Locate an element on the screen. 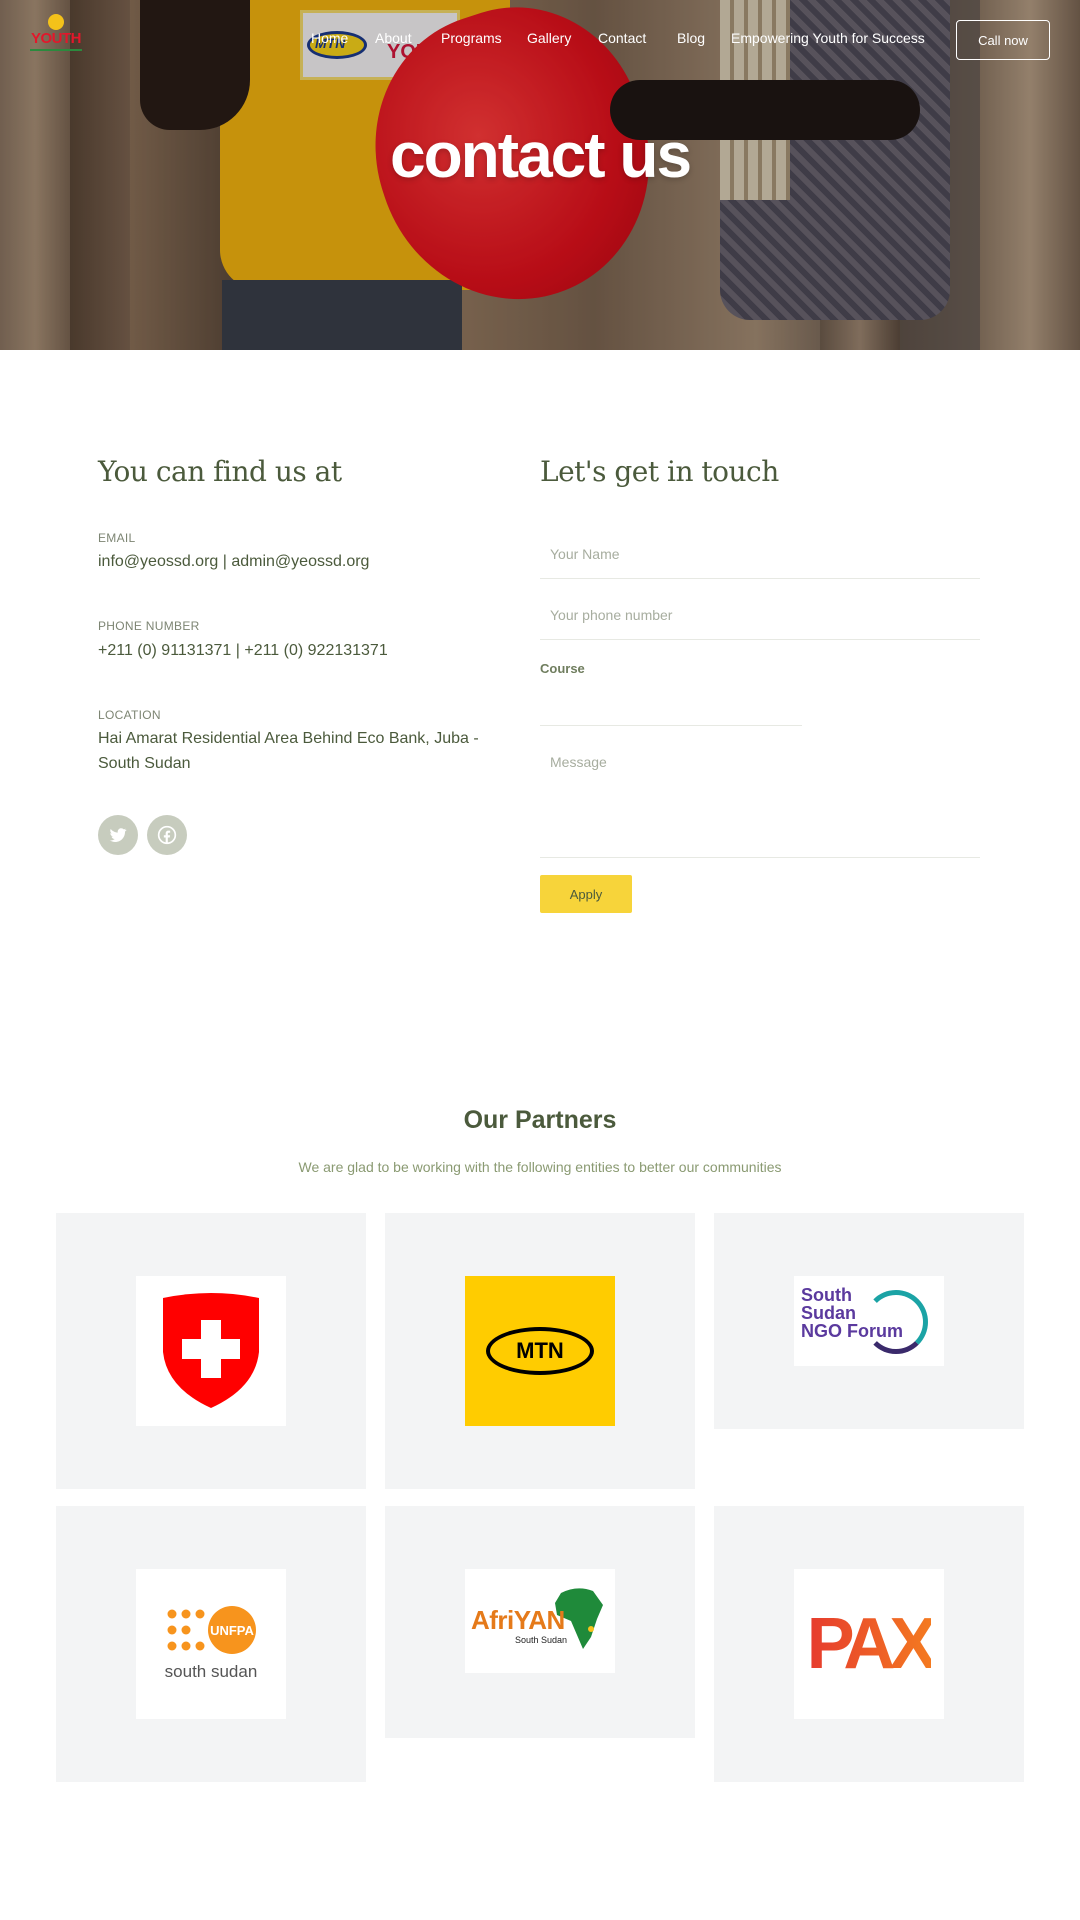  mtn-logo: MTN is located at coordinates (540, 1351).